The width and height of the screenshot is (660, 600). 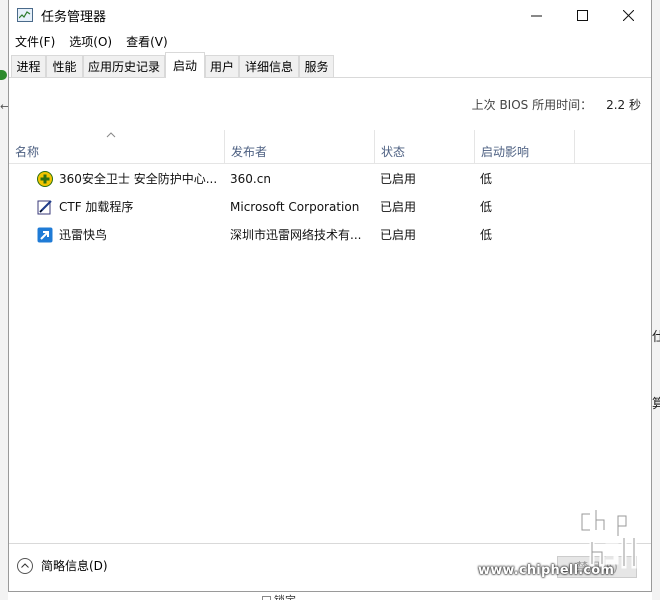 I want to click on sort-ascending-icon, so click(x=111, y=136).